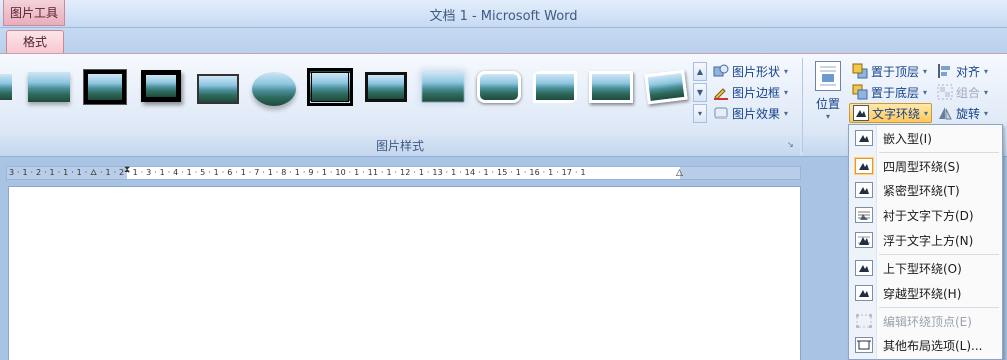 The image size is (1007, 360). What do you see at coordinates (926, 268) in the screenshot?
I see `wrap-top-bottom-item: 上下型环绕(O)` at bounding box center [926, 268].